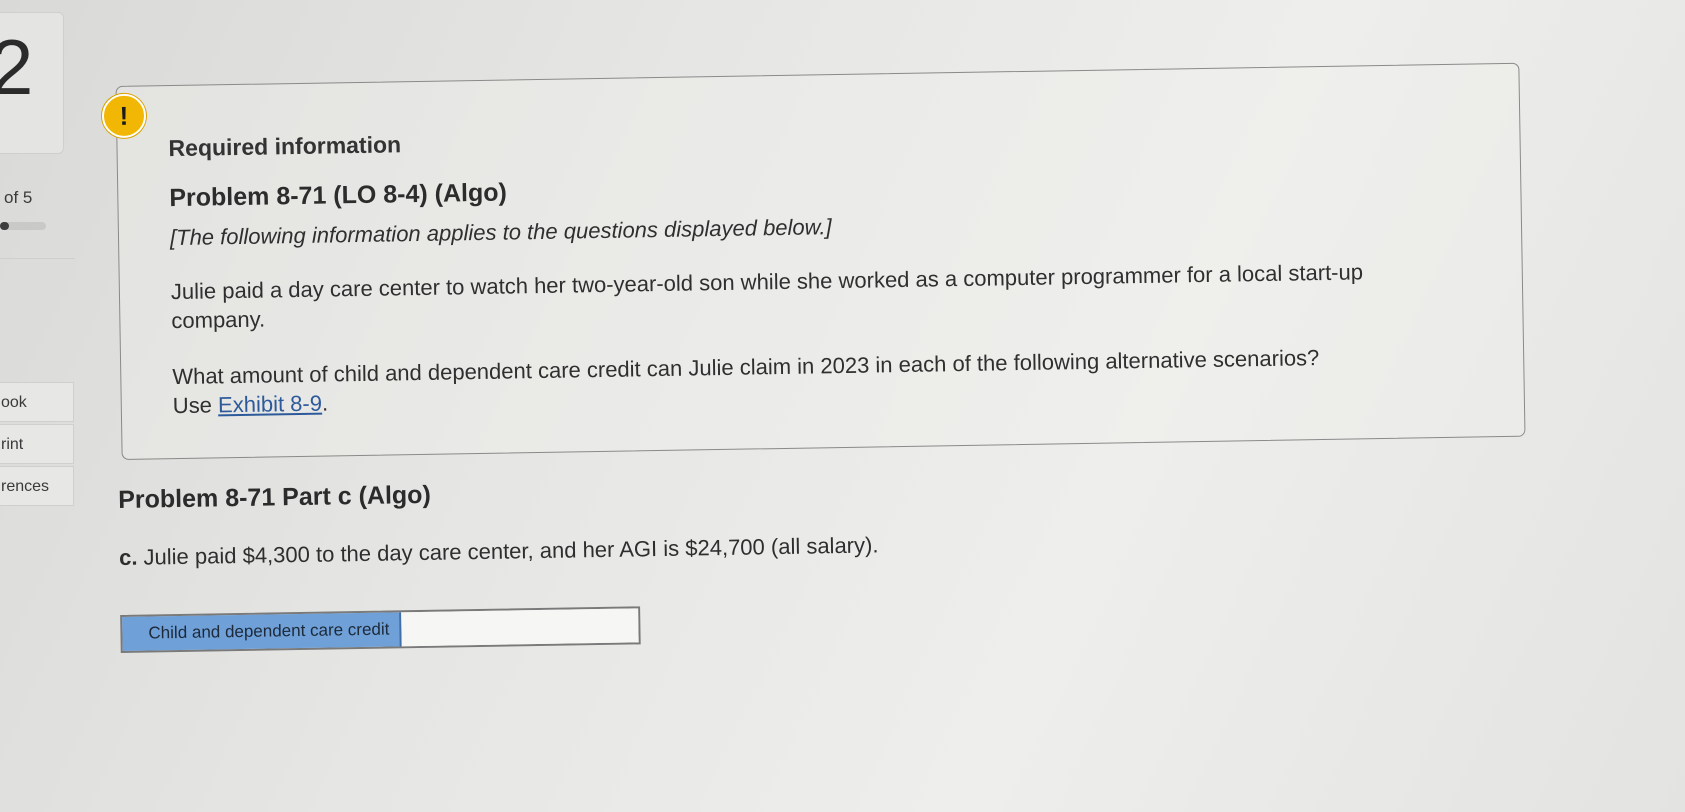 The width and height of the screenshot is (1685, 812). I want to click on ebook-button: ook, so click(37, 402).